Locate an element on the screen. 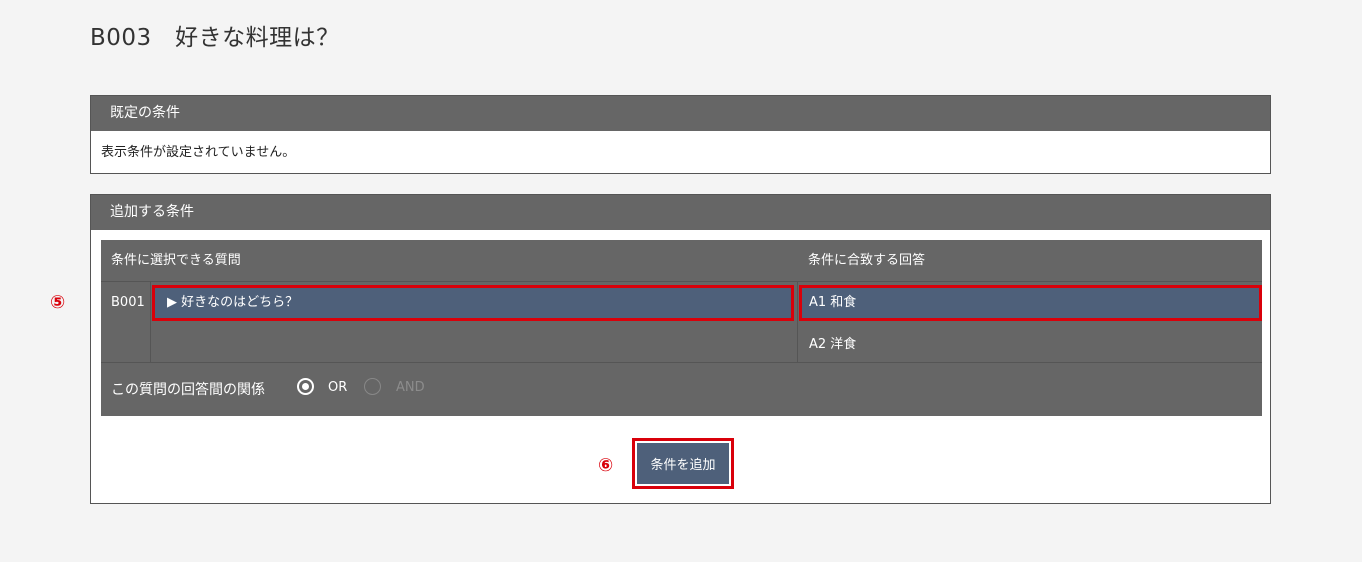 This screenshot has width=1362, height=562. answer-item-a2: A2 洋食 is located at coordinates (832, 342).